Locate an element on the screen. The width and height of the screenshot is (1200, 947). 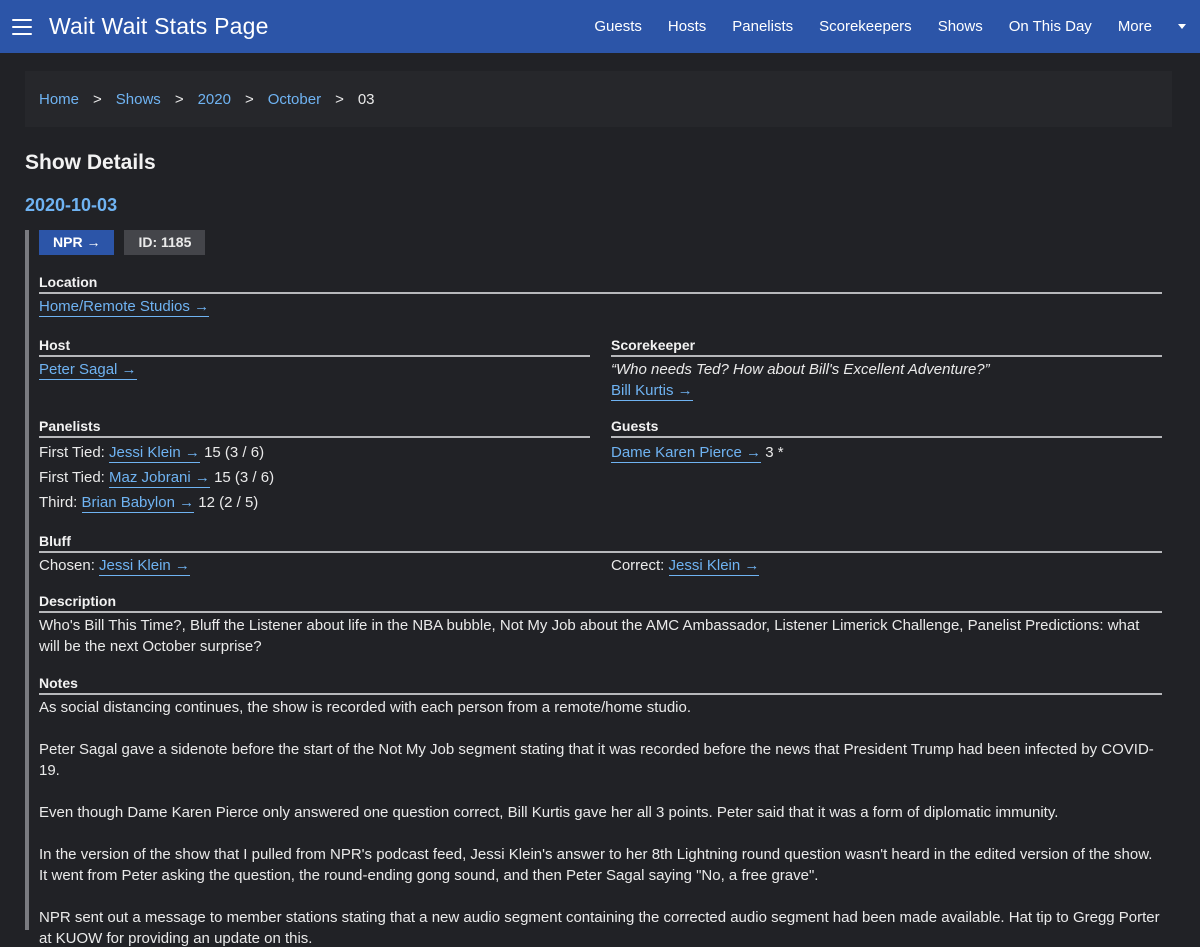
guest-link: Dame Karen Pierce → is located at coordinates (686, 453).